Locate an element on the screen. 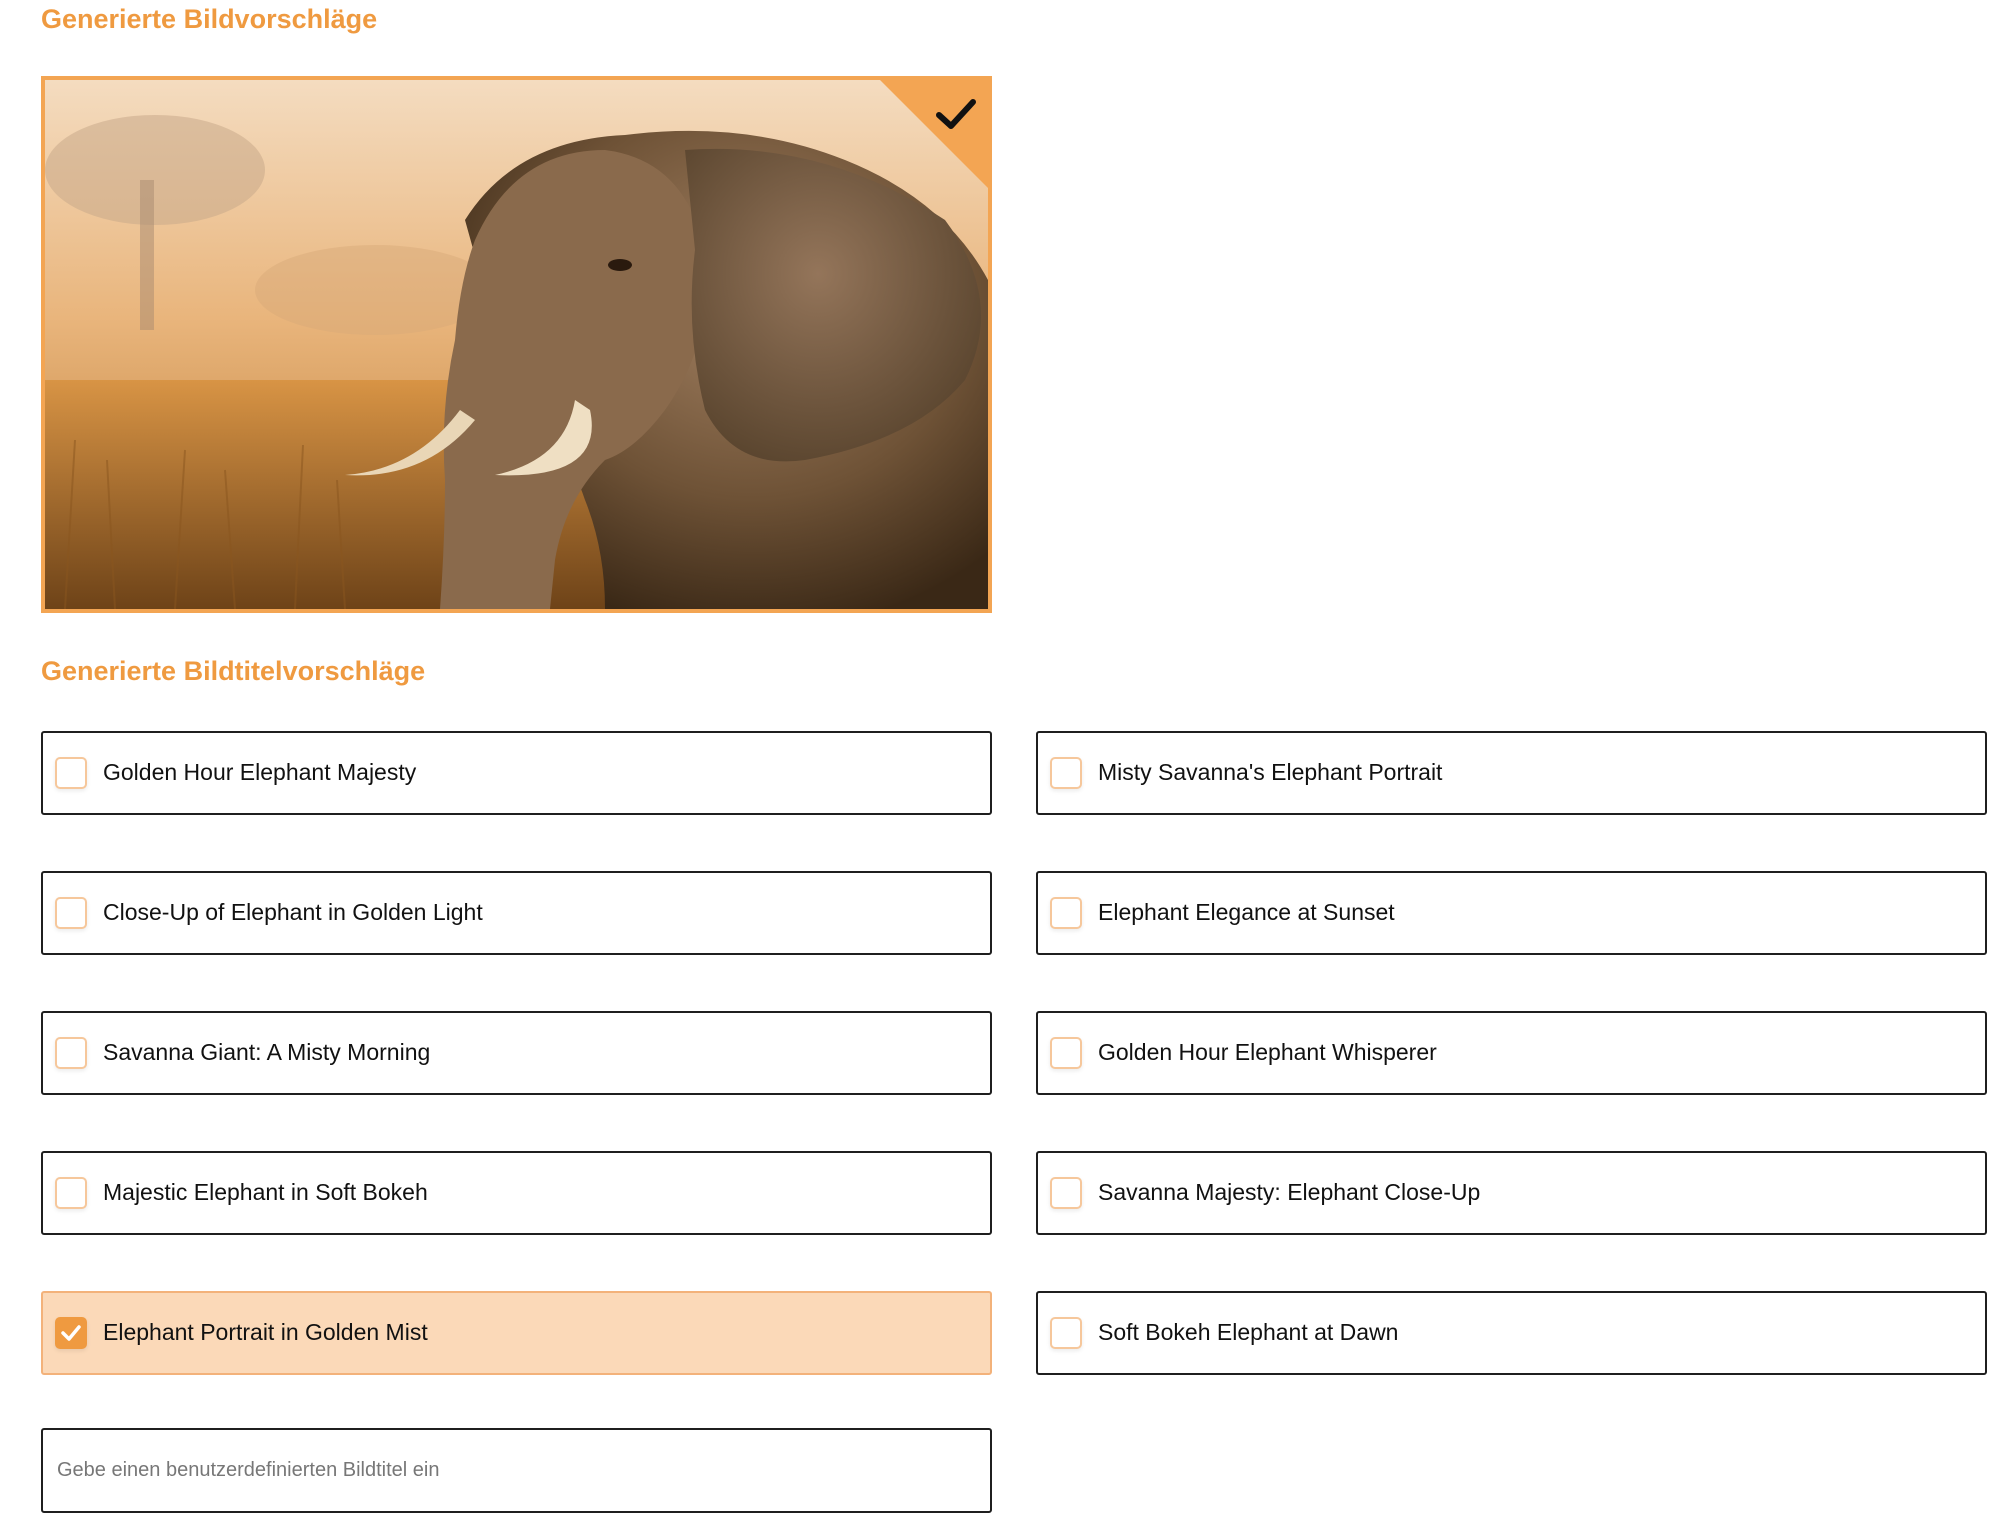 The height and width of the screenshot is (1521, 2000). title-option: Majestic Elephant in Soft Bokeh is located at coordinates (516, 1193).